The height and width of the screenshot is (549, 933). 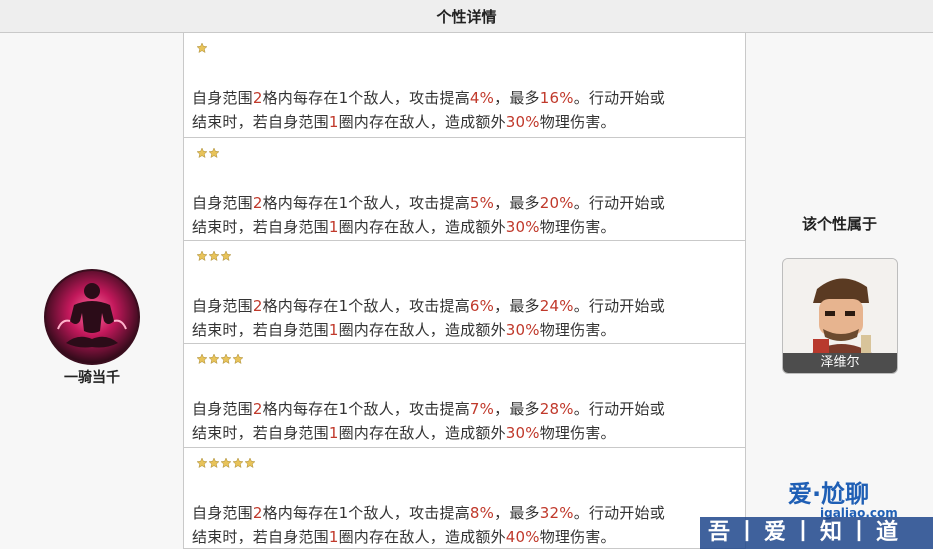 What do you see at coordinates (816, 533) in the screenshot?
I see `watermark-bar: 吾丨爱丨知丨道` at bounding box center [816, 533].